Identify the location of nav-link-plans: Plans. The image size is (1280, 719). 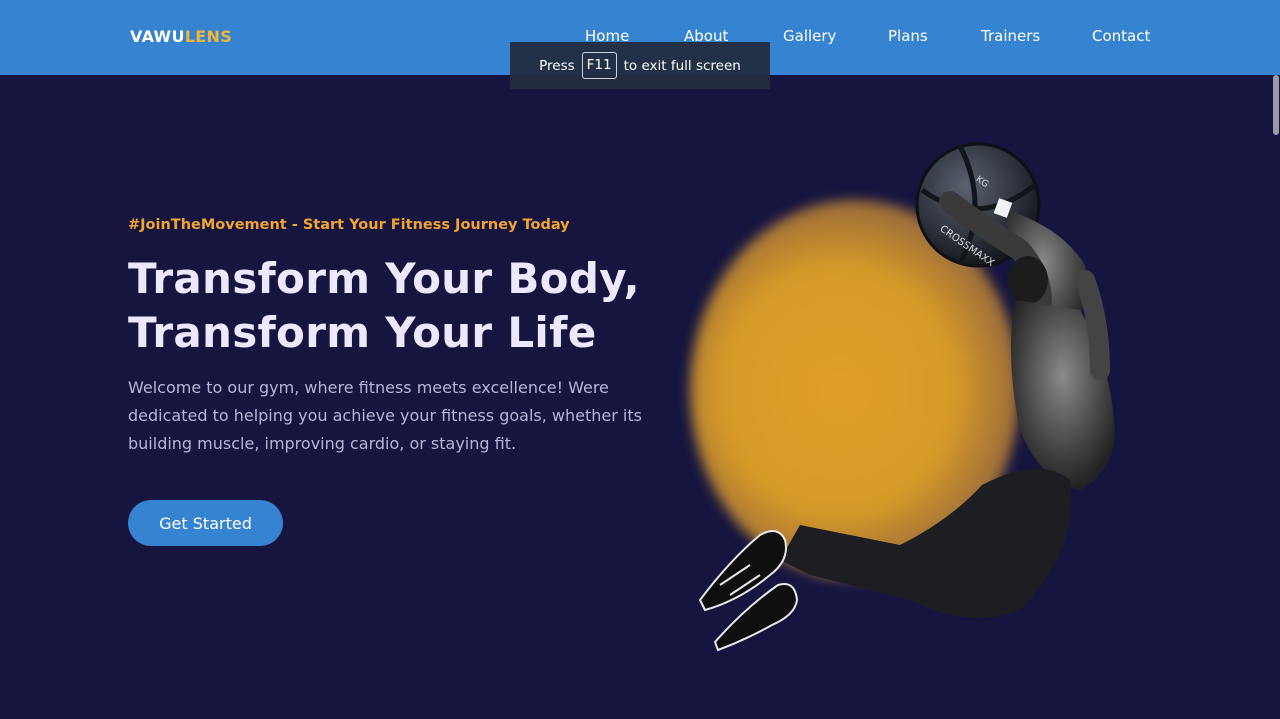
(908, 36).